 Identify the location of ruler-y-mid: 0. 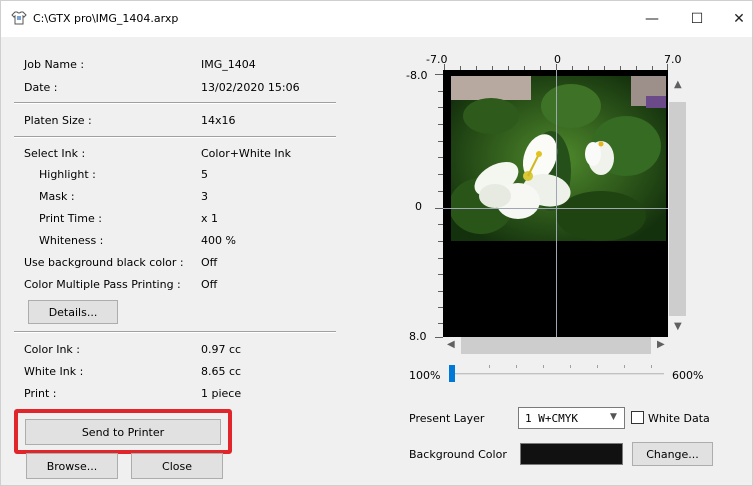
(418, 206).